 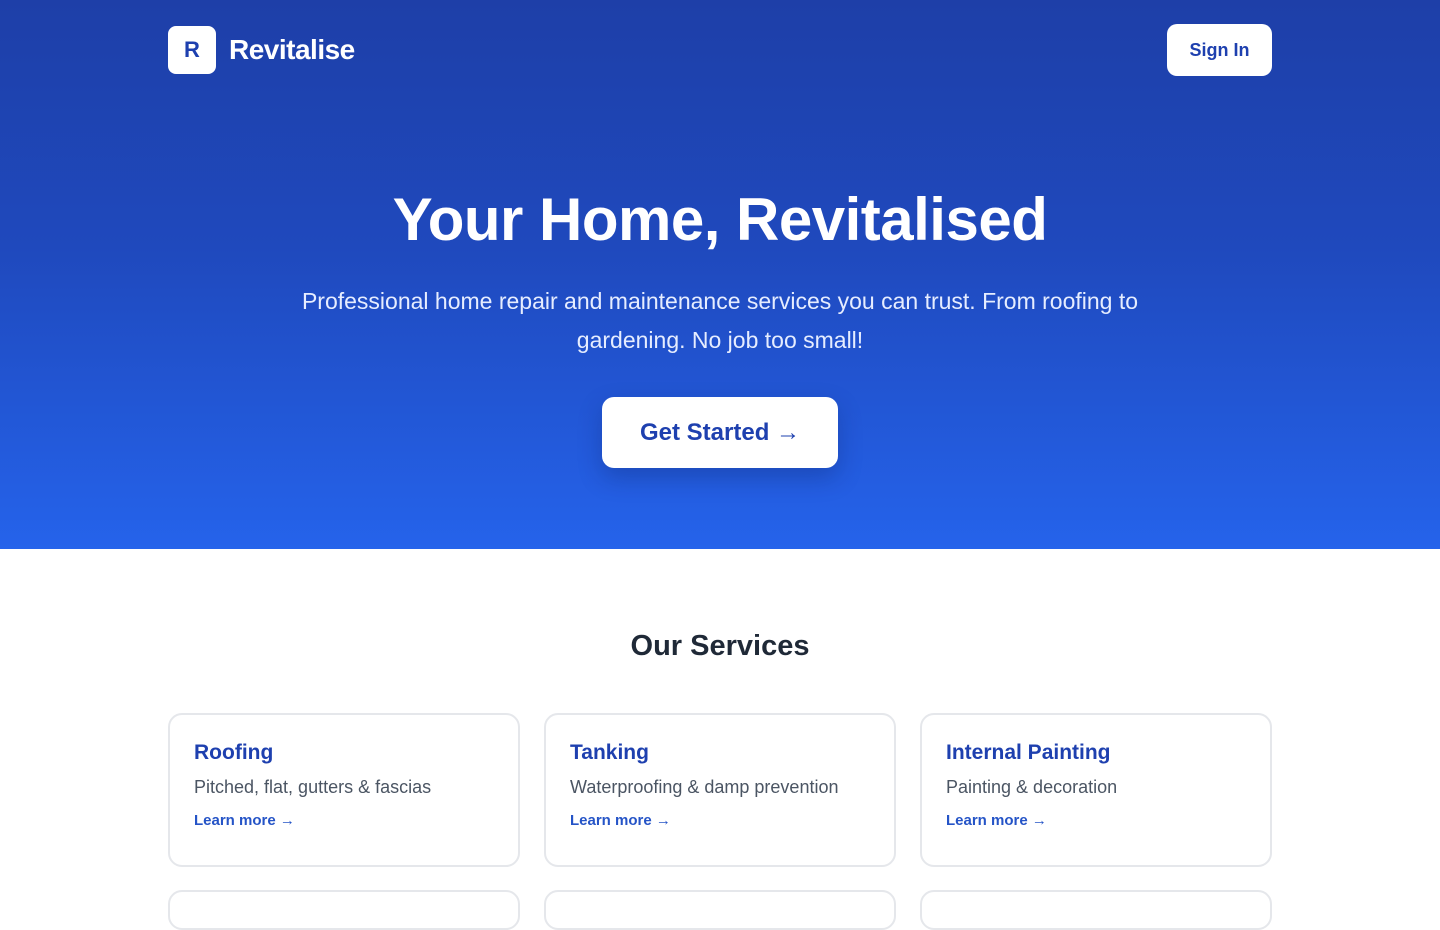 I want to click on brand: R Revitalise, so click(x=261, y=50).